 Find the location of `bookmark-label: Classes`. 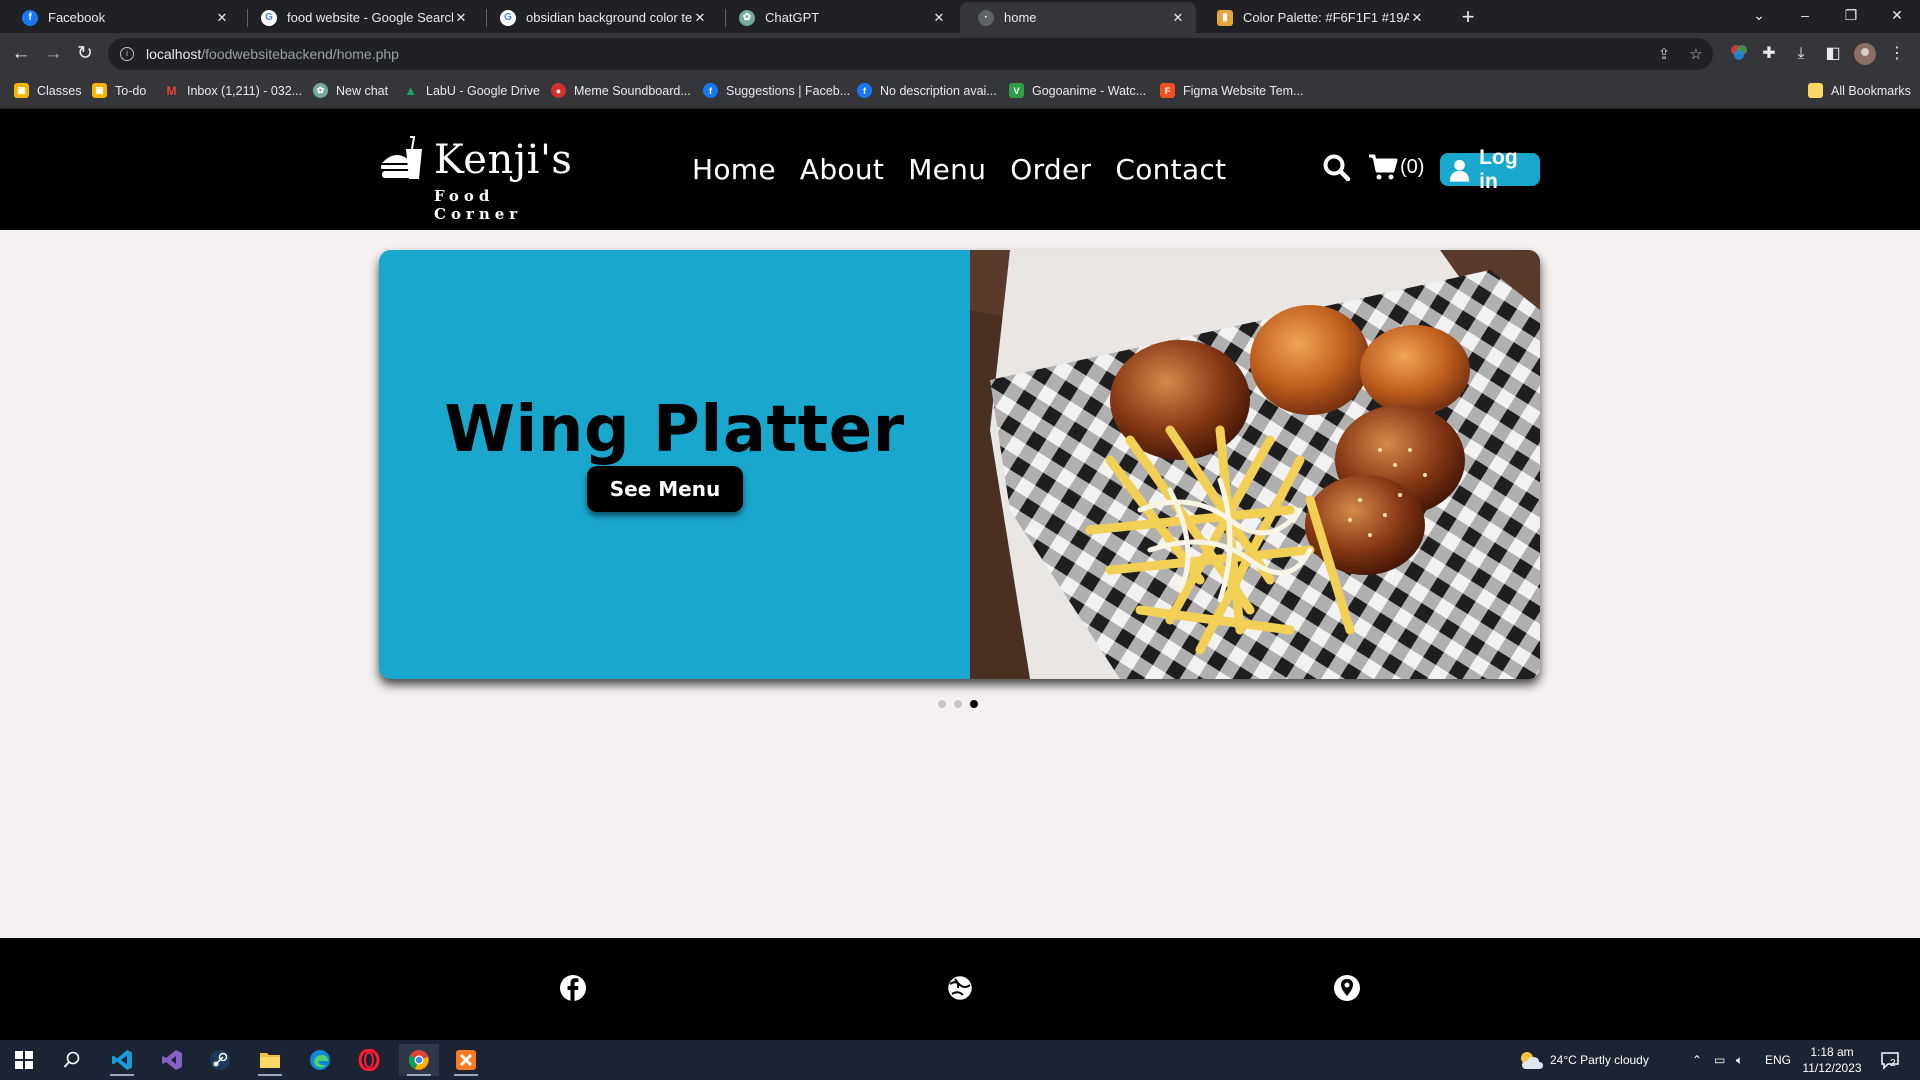

bookmark-label: Classes is located at coordinates (59, 90).